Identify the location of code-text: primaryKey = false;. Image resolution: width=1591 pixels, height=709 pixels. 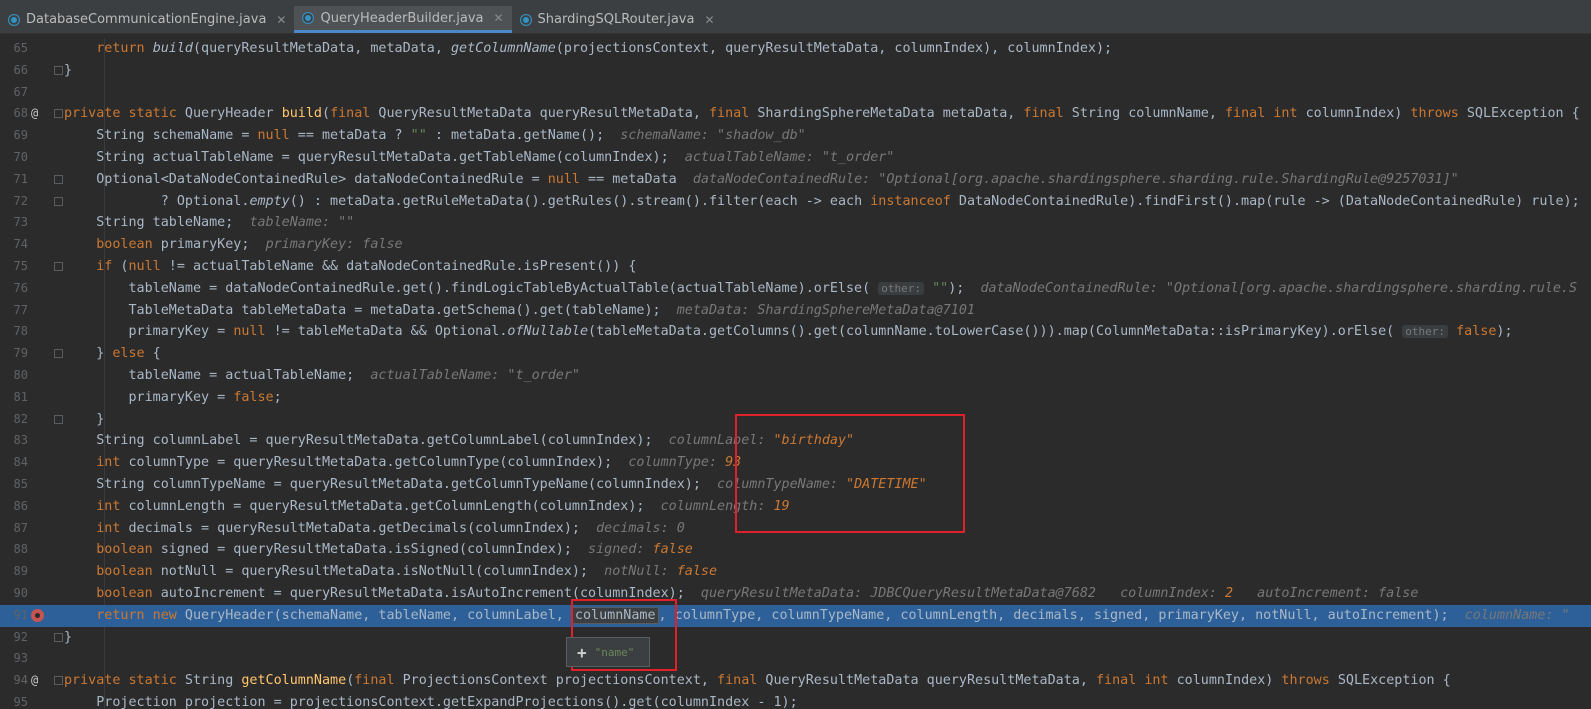
(173, 397).